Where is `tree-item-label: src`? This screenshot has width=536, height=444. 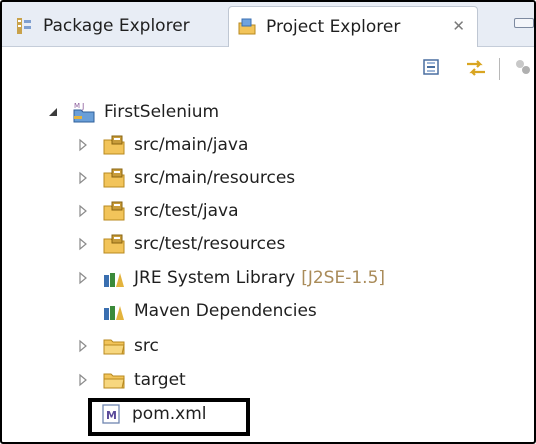 tree-item-label: src is located at coordinates (146, 346).